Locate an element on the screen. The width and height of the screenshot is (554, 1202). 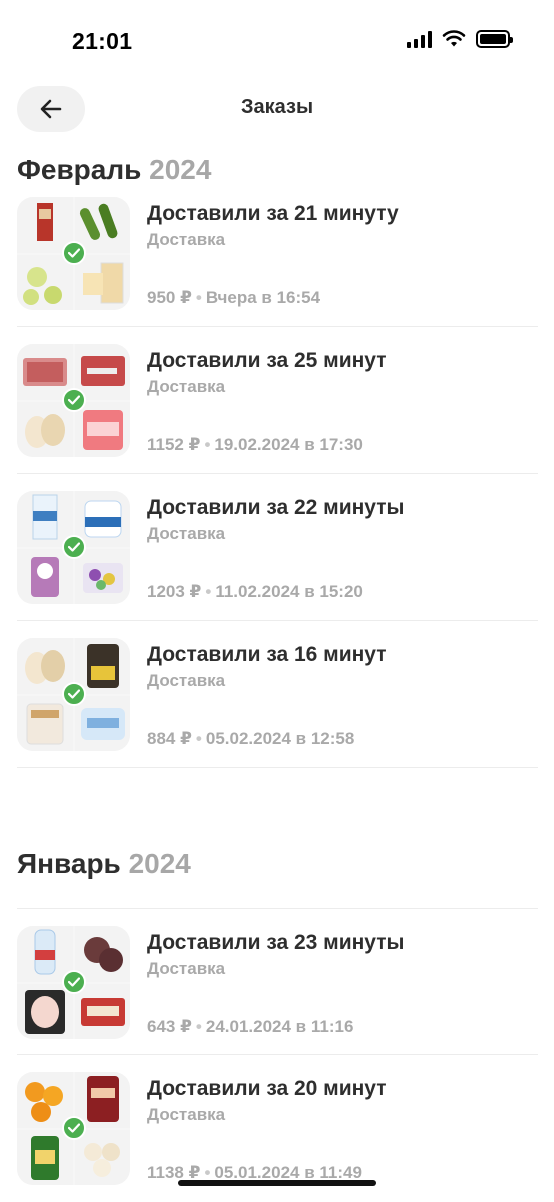
order-price: 1152 ₽ is located at coordinates (174, 444).